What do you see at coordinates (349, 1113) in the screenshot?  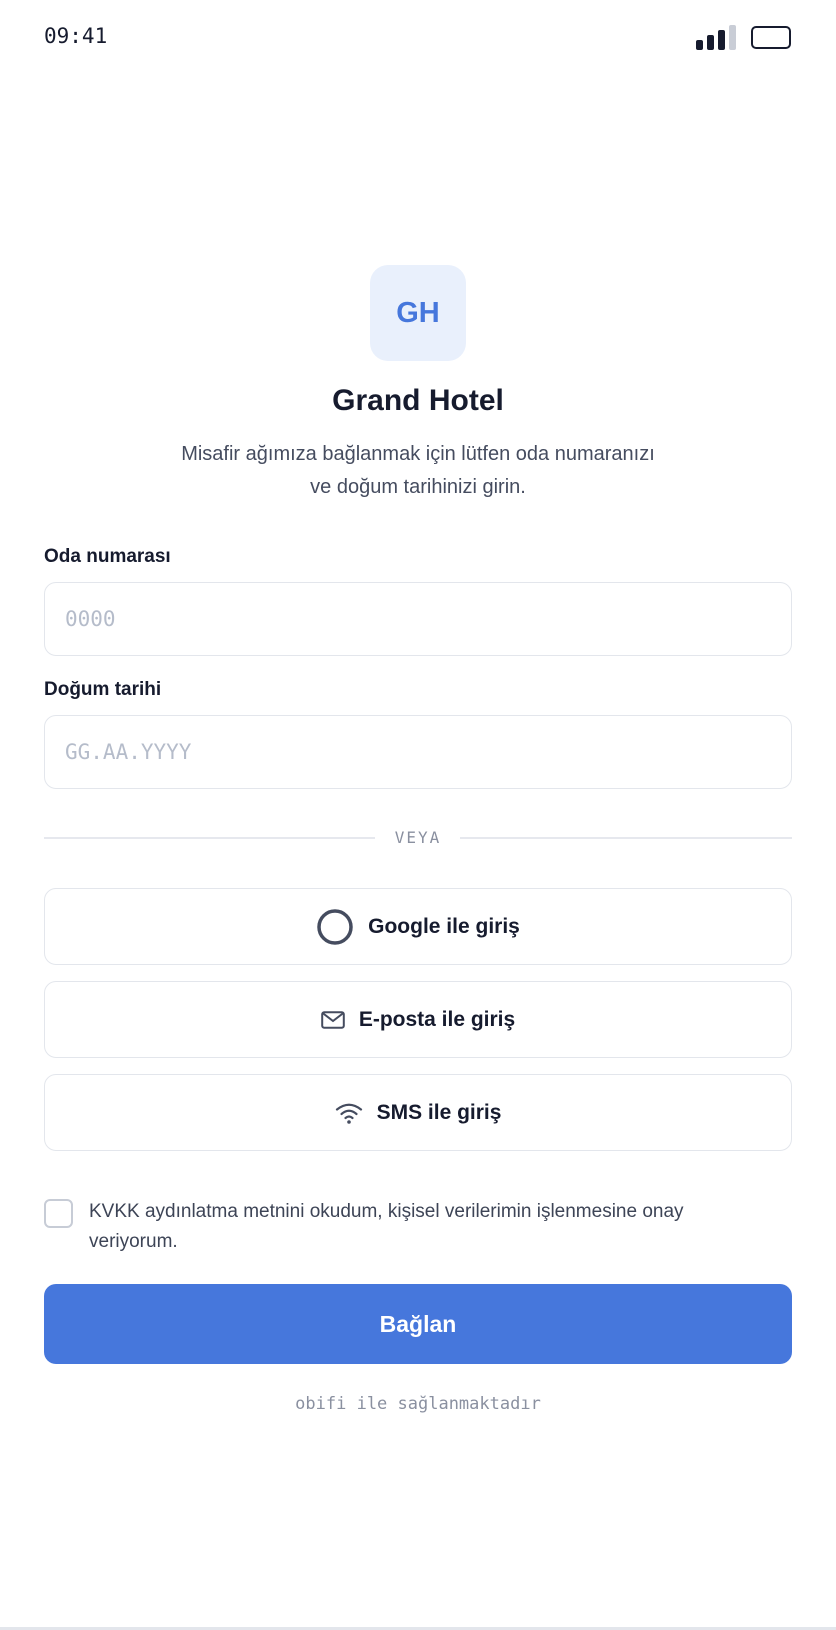 I see `wifi-icon` at bounding box center [349, 1113].